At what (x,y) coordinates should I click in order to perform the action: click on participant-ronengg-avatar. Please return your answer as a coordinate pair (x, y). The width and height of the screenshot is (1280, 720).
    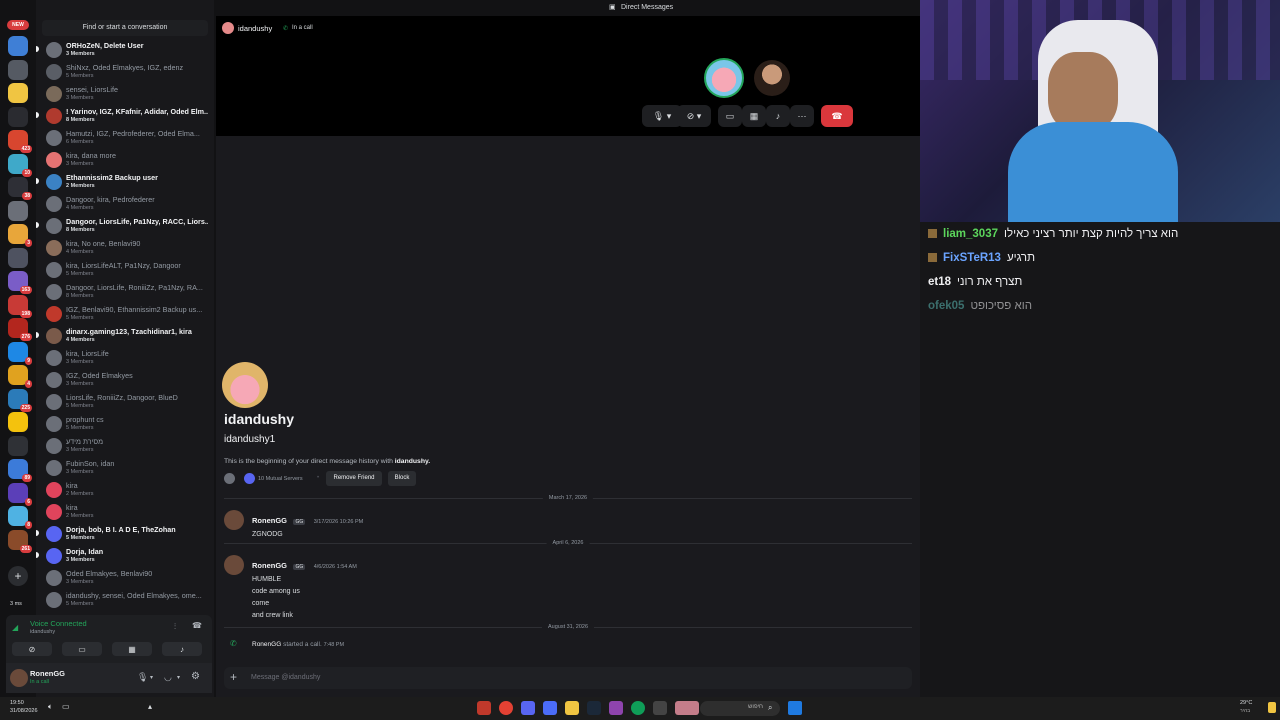
    Looking at the image, I should click on (772, 78).